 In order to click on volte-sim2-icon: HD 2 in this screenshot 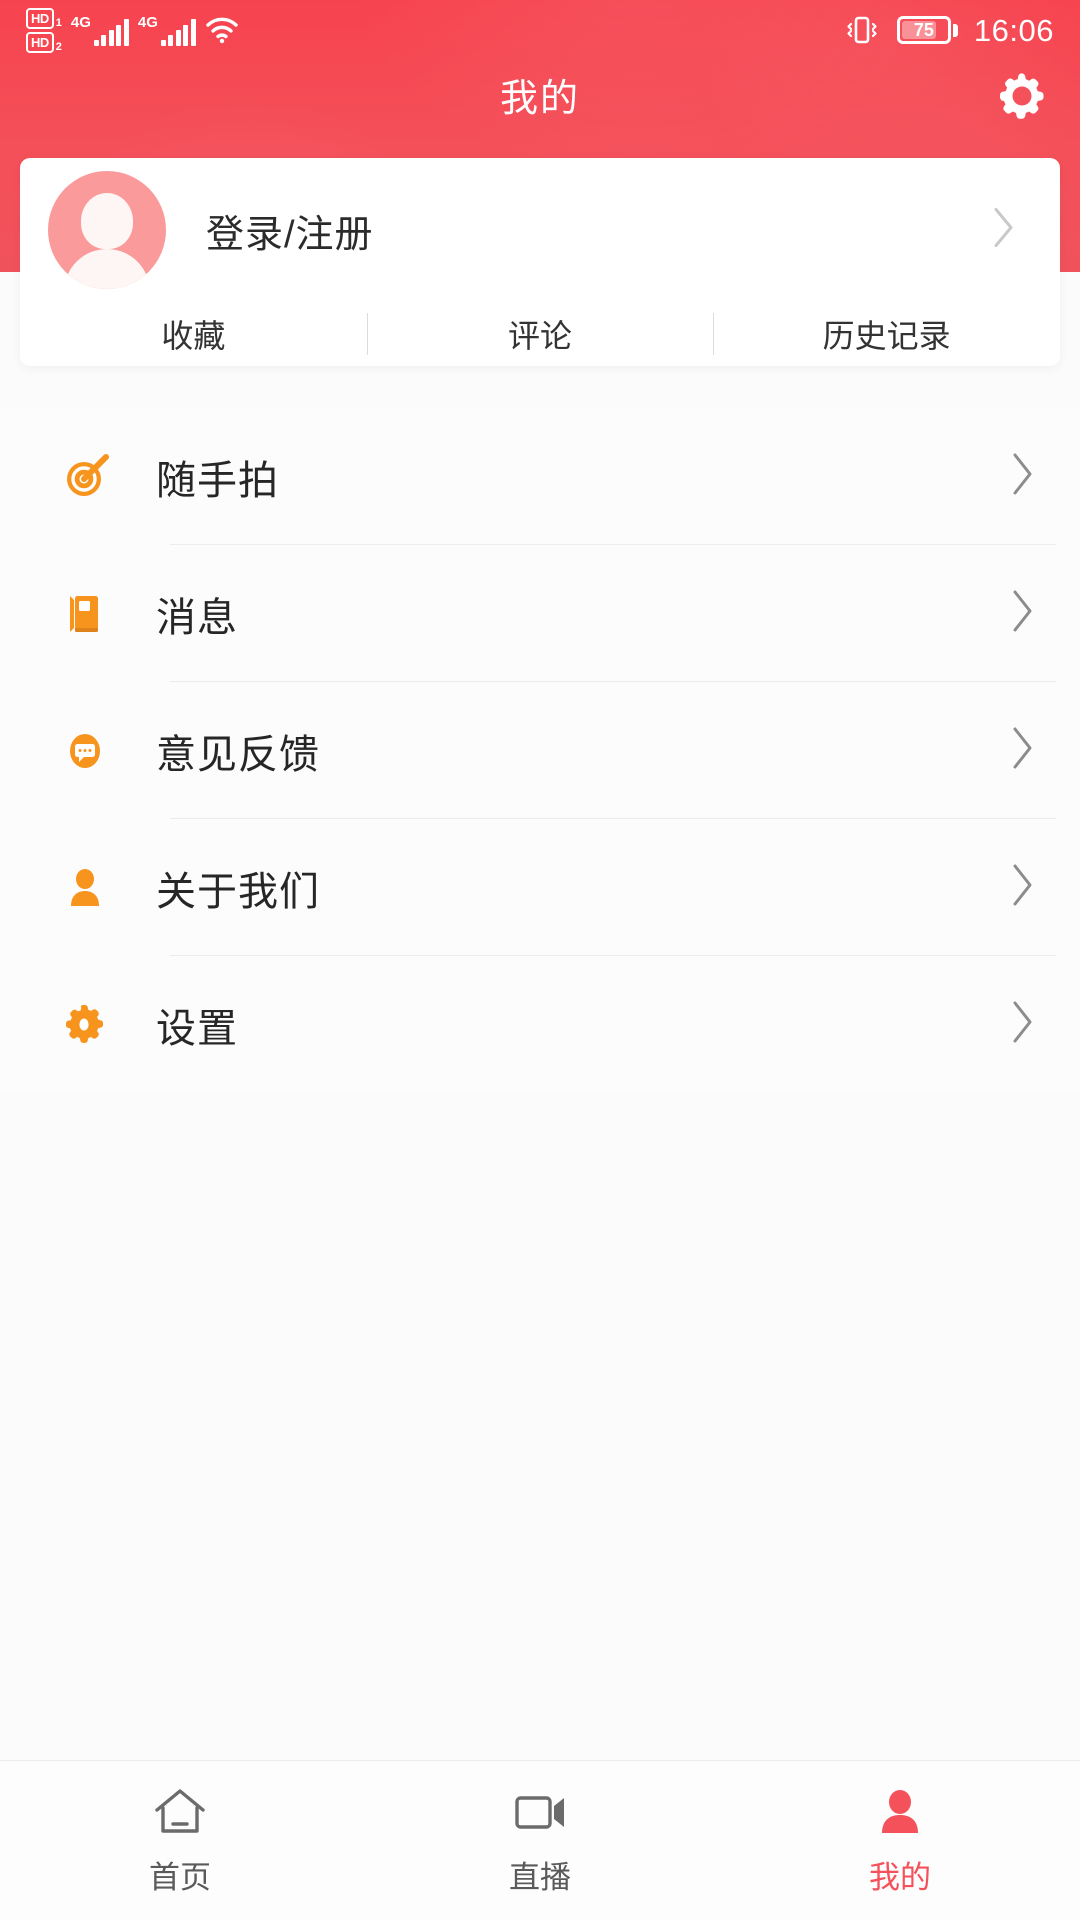, I will do `click(44, 42)`.